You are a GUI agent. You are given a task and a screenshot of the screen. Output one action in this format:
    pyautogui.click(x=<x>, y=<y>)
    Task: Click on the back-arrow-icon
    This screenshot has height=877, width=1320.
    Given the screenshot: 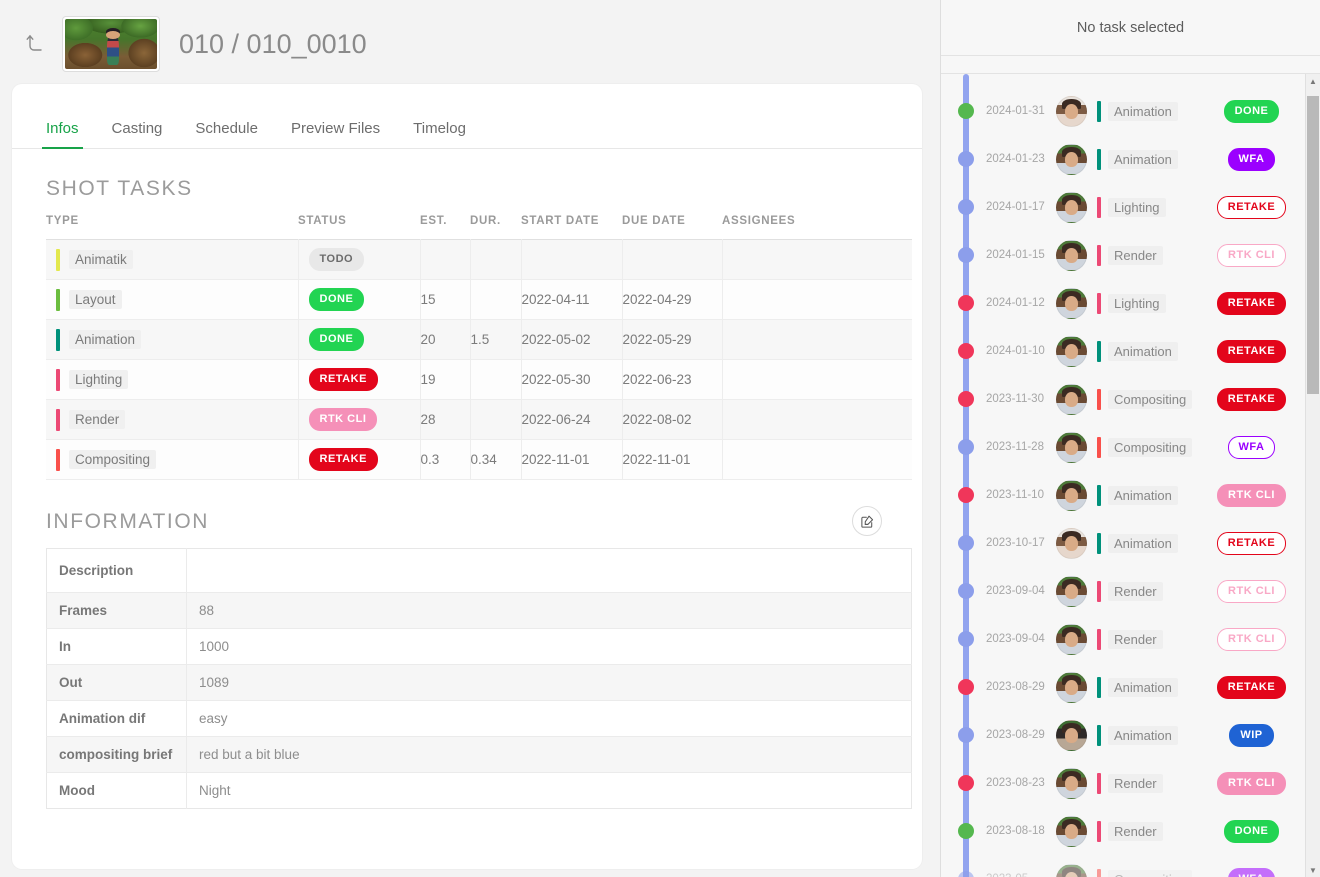 What is the action you would take?
    pyautogui.click(x=35, y=44)
    